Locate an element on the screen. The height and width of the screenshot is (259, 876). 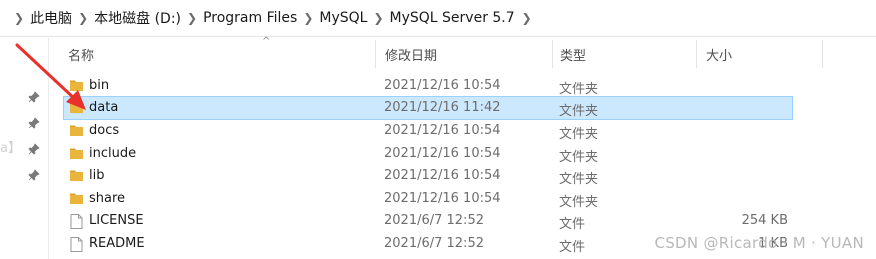
column-header-date: 修改日期 is located at coordinates (411, 54).